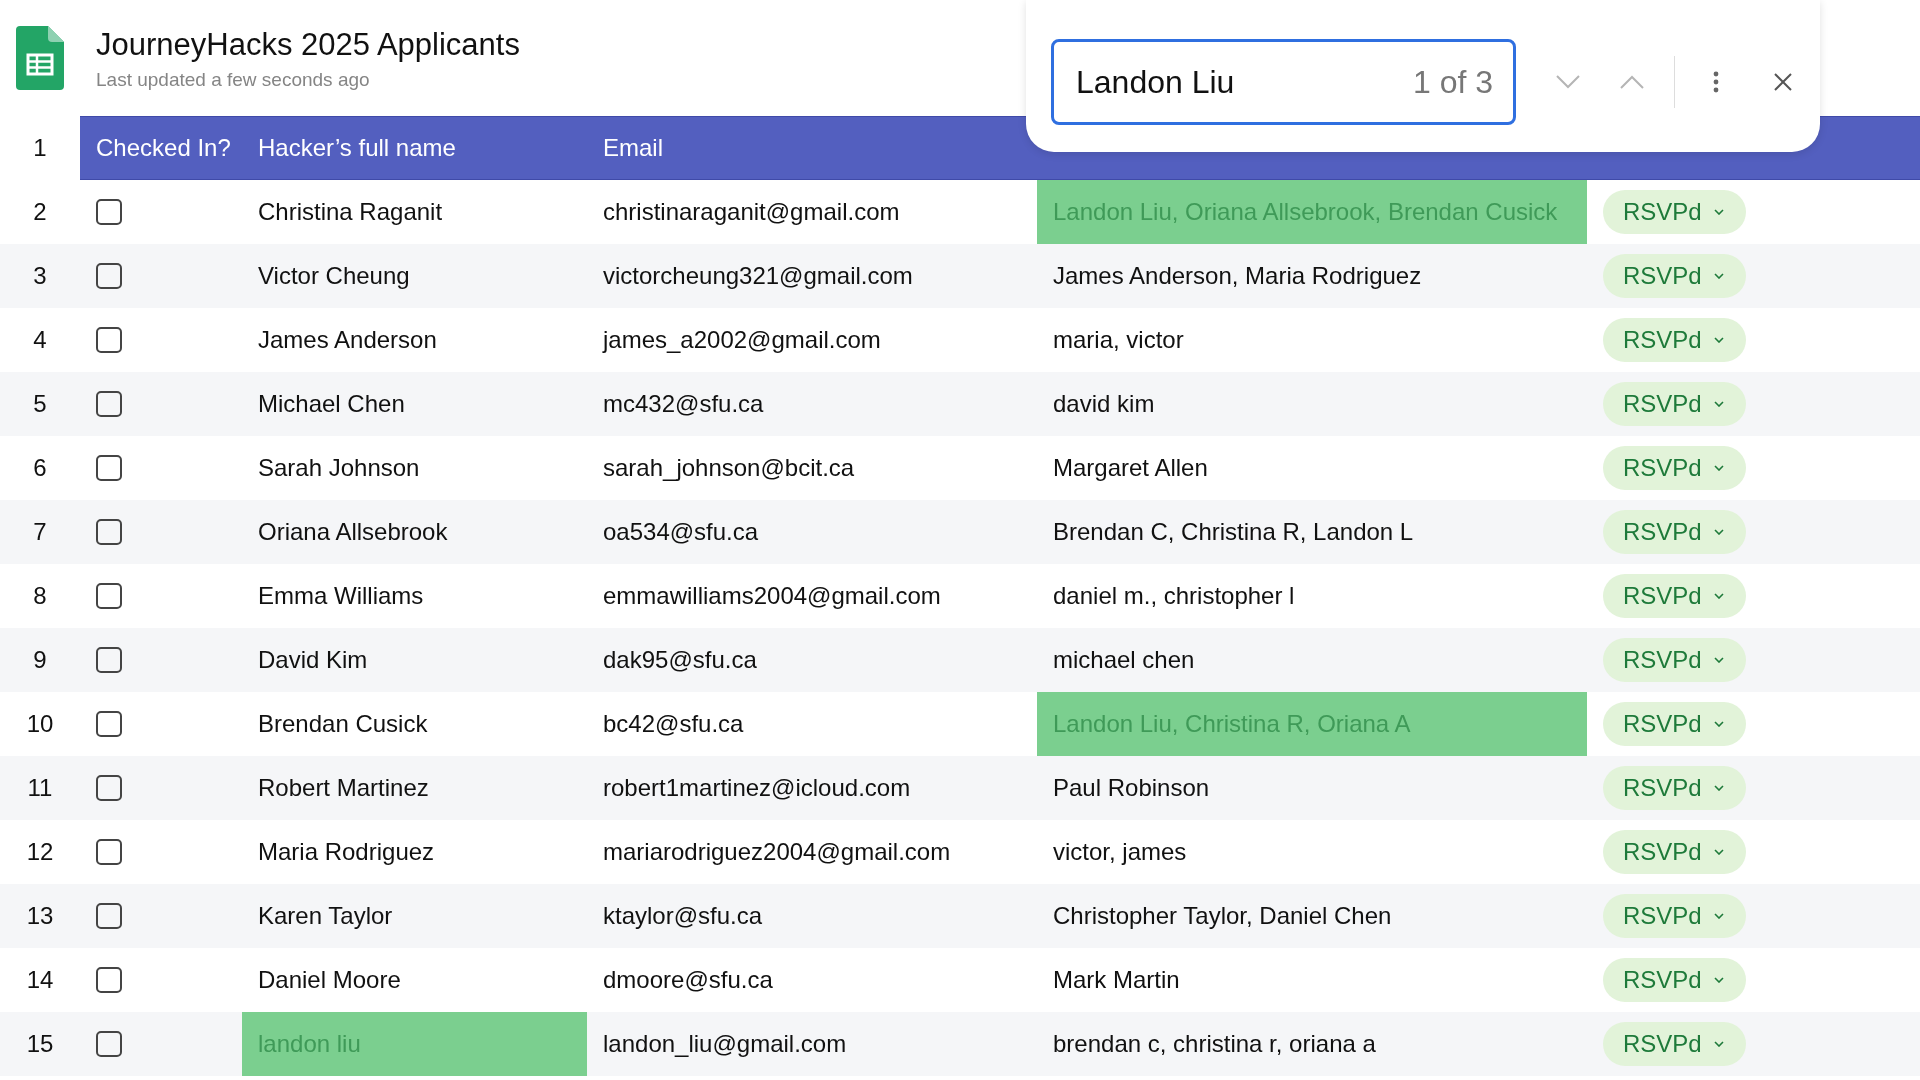 The image size is (1920, 1080). I want to click on row-number: 14, so click(40, 980).